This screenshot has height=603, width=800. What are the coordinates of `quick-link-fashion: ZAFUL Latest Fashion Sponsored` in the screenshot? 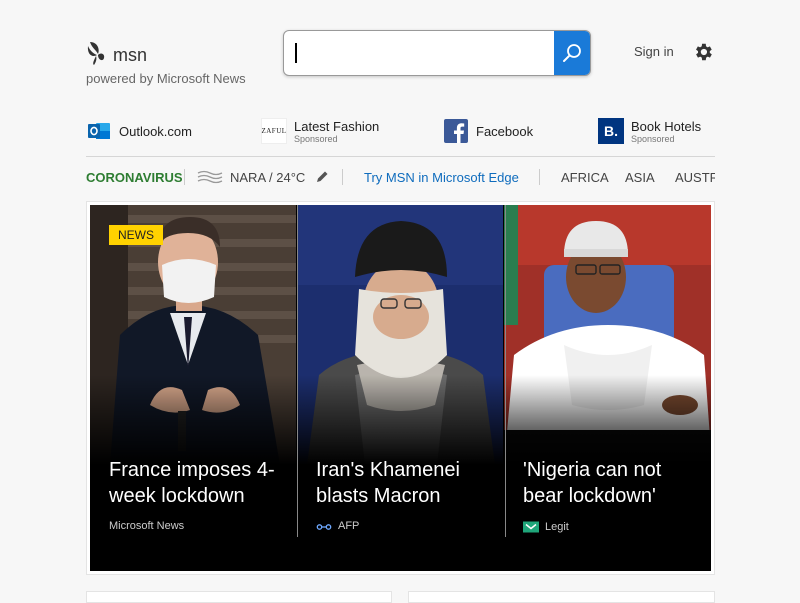 It's located at (320, 131).